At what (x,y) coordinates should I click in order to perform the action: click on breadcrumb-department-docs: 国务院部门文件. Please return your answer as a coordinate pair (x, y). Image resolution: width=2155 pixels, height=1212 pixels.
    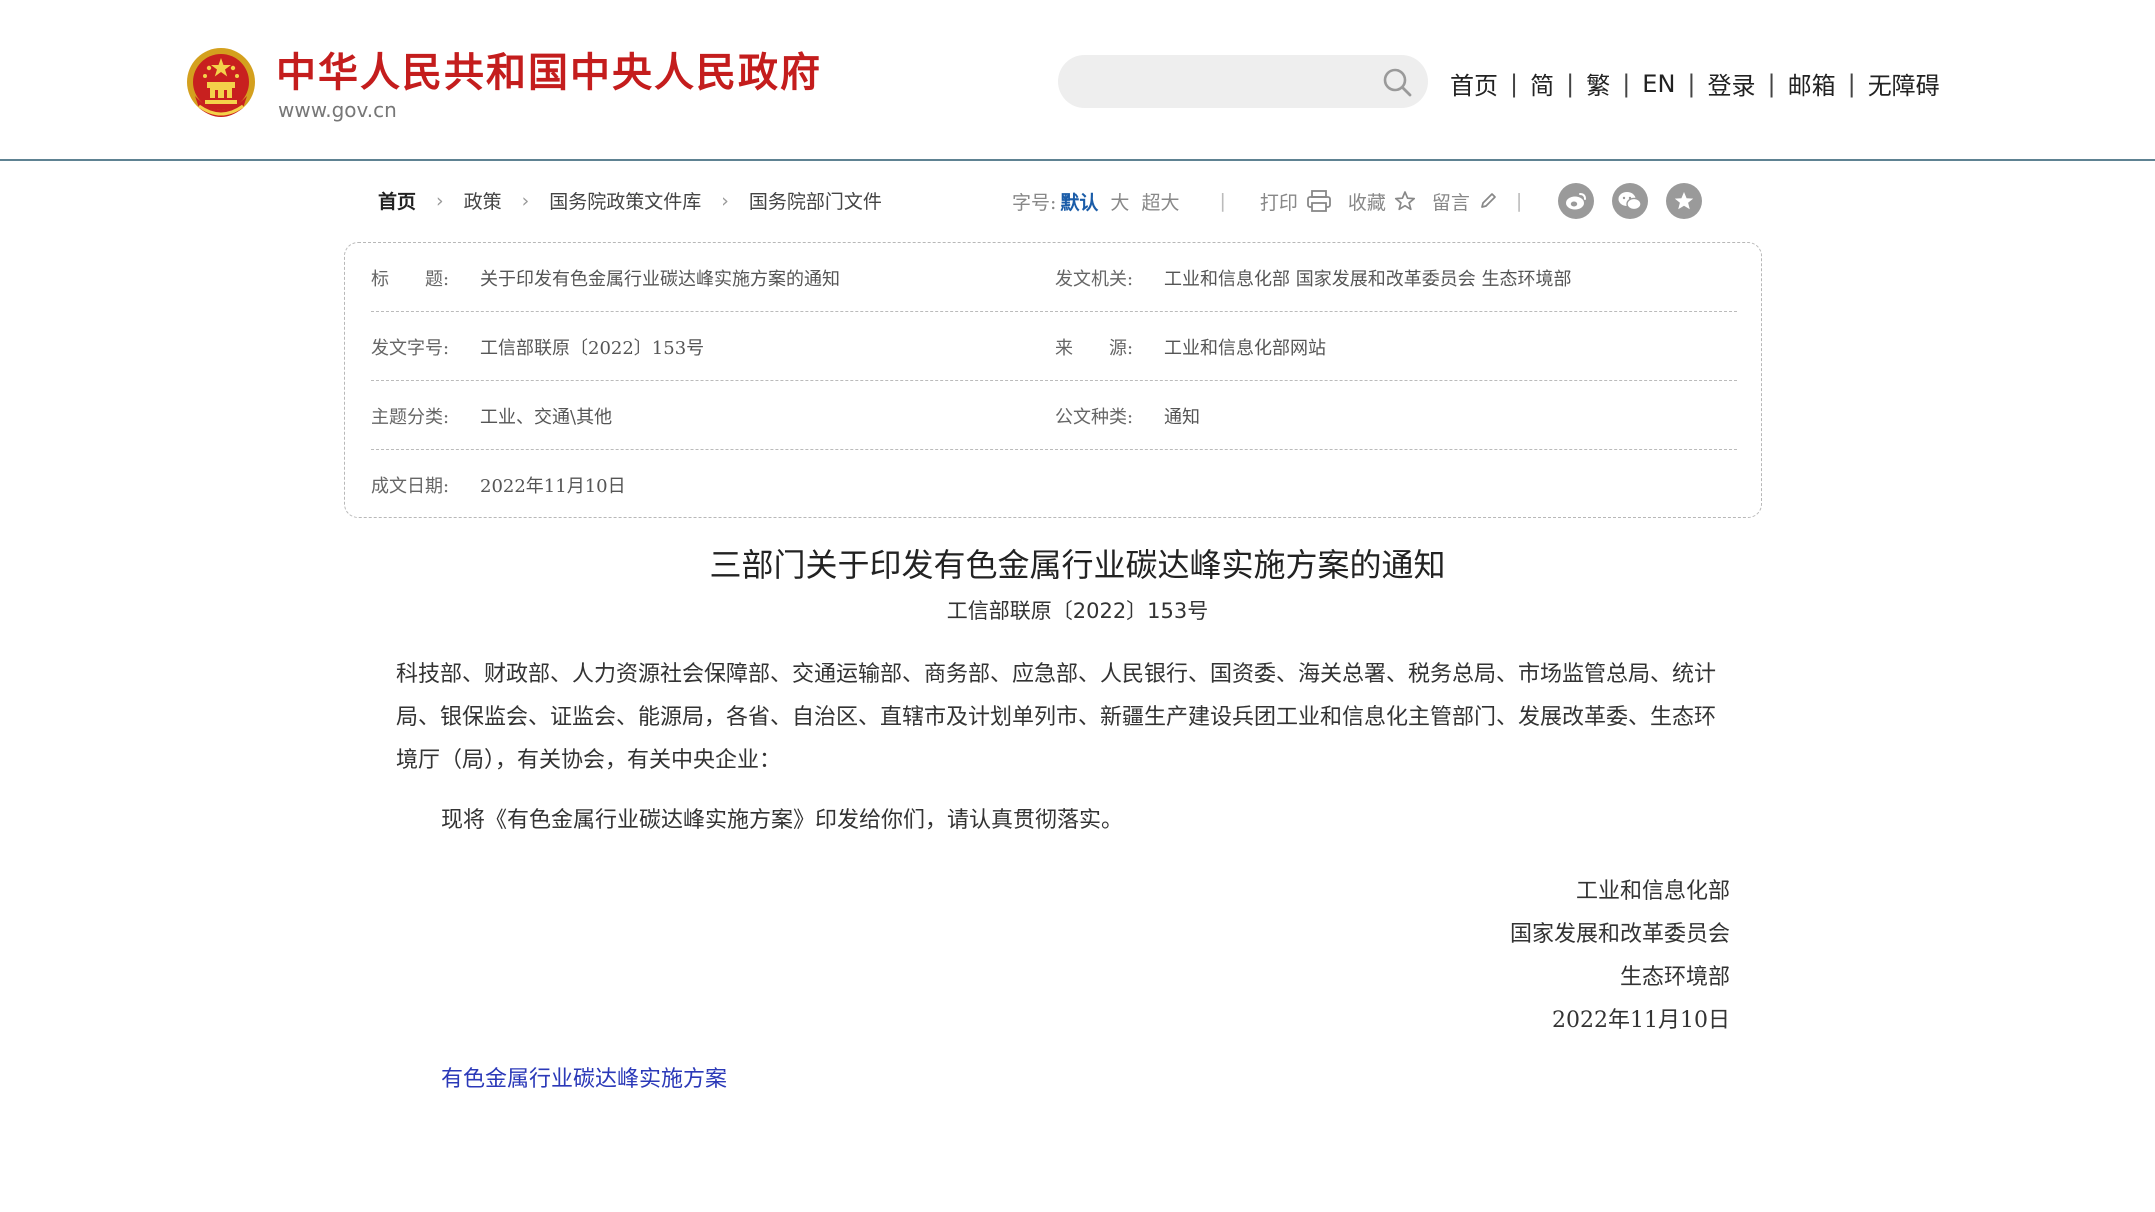
    Looking at the image, I should click on (815, 200).